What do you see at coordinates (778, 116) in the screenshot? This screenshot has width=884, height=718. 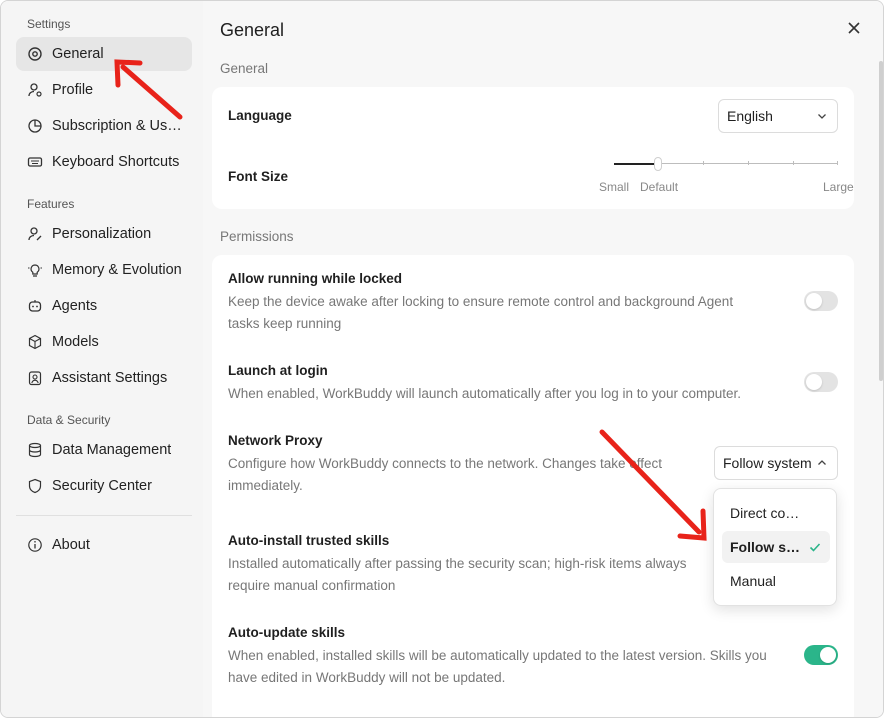 I see `language-select: English` at bounding box center [778, 116].